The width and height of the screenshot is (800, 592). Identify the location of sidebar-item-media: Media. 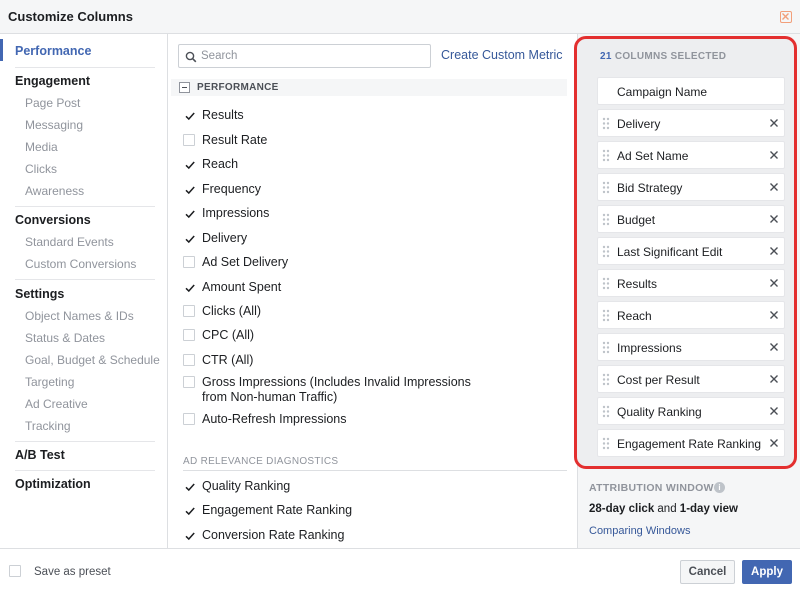
(41, 147).